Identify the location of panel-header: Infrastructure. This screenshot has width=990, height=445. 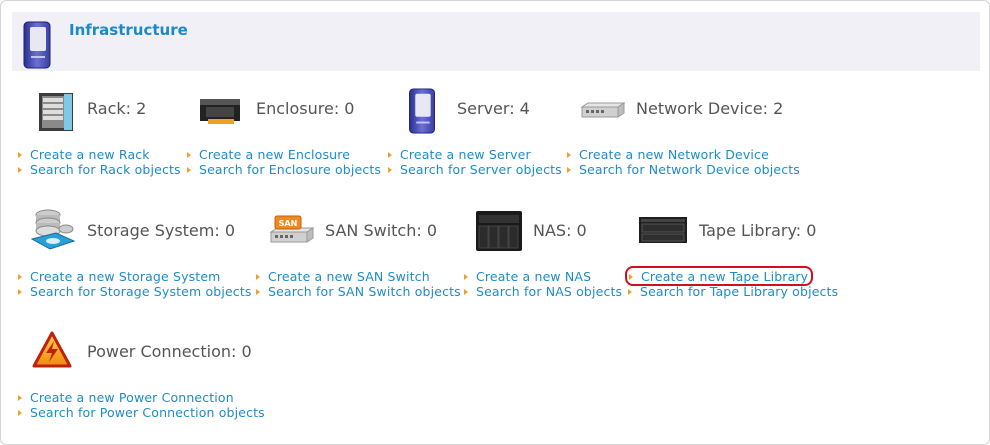
(496, 41).